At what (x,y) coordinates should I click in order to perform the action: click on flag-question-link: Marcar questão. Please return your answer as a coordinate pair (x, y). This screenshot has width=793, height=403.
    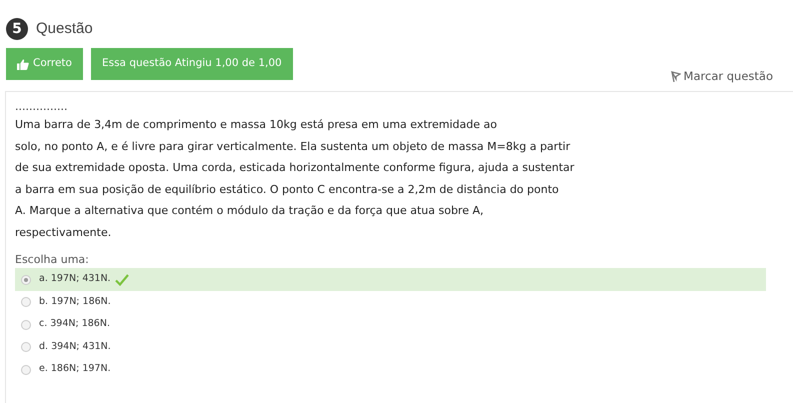
    Looking at the image, I should click on (721, 77).